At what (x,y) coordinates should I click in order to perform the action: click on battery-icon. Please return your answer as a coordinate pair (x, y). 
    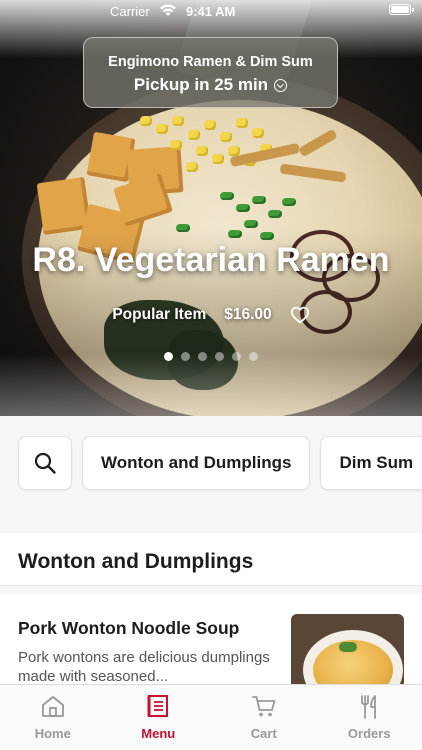
    Looking at the image, I should click on (401, 9).